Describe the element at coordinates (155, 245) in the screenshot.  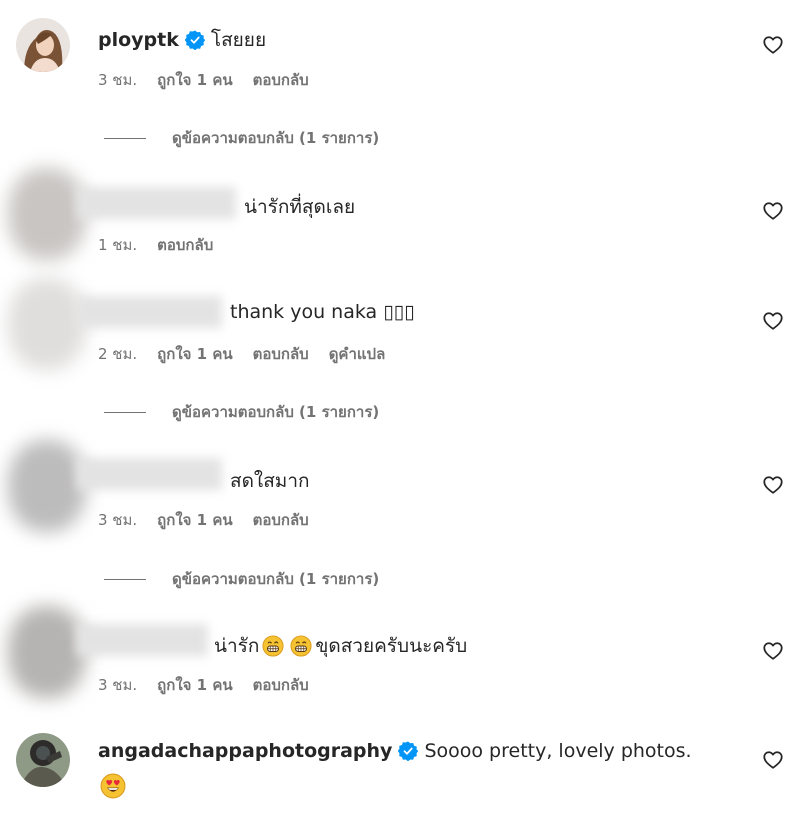
I see `comment-meta: 1 ชม. ตอบกลับ` at that location.